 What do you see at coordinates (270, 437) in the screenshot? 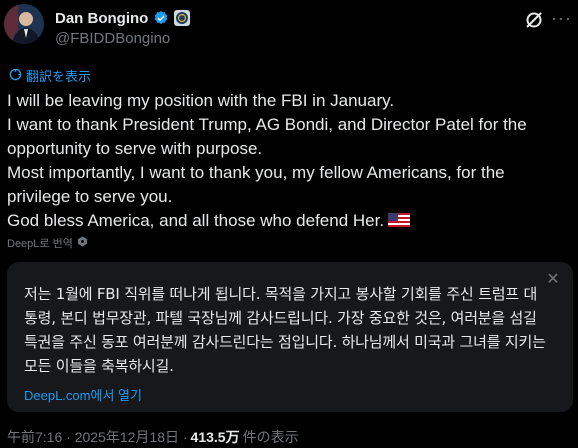
I see `view-count-label: 件の表示` at bounding box center [270, 437].